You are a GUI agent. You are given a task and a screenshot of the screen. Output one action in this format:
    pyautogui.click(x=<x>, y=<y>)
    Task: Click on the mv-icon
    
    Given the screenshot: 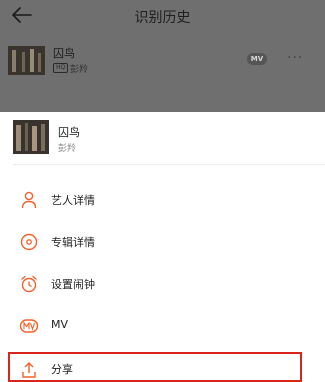 What is the action you would take?
    pyautogui.click(x=29, y=326)
    